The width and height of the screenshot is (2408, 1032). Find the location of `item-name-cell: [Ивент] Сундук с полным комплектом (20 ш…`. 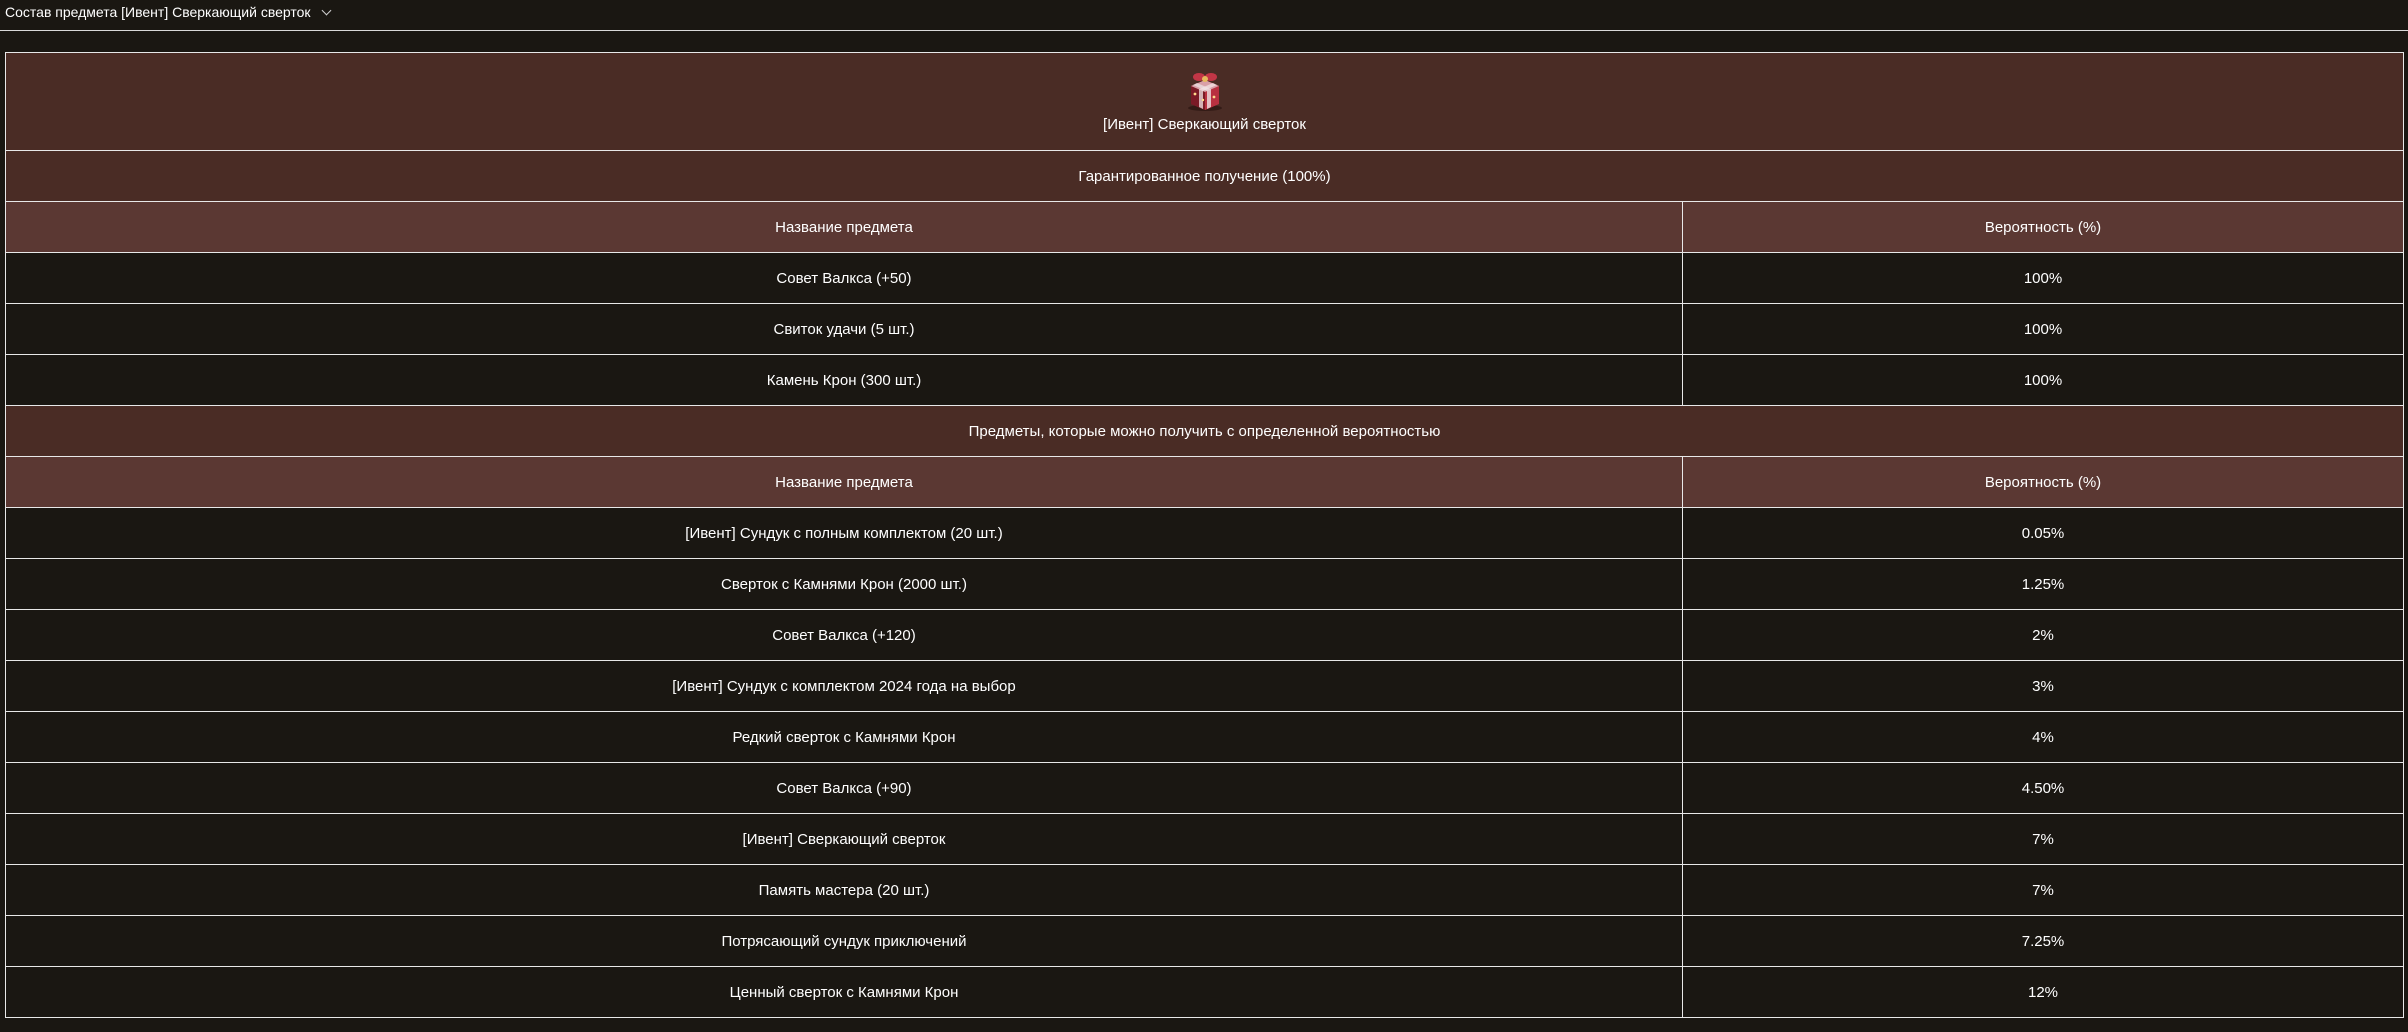

item-name-cell: [Ивент] Сундук с полным комплектом (20 ш… is located at coordinates (844, 533).